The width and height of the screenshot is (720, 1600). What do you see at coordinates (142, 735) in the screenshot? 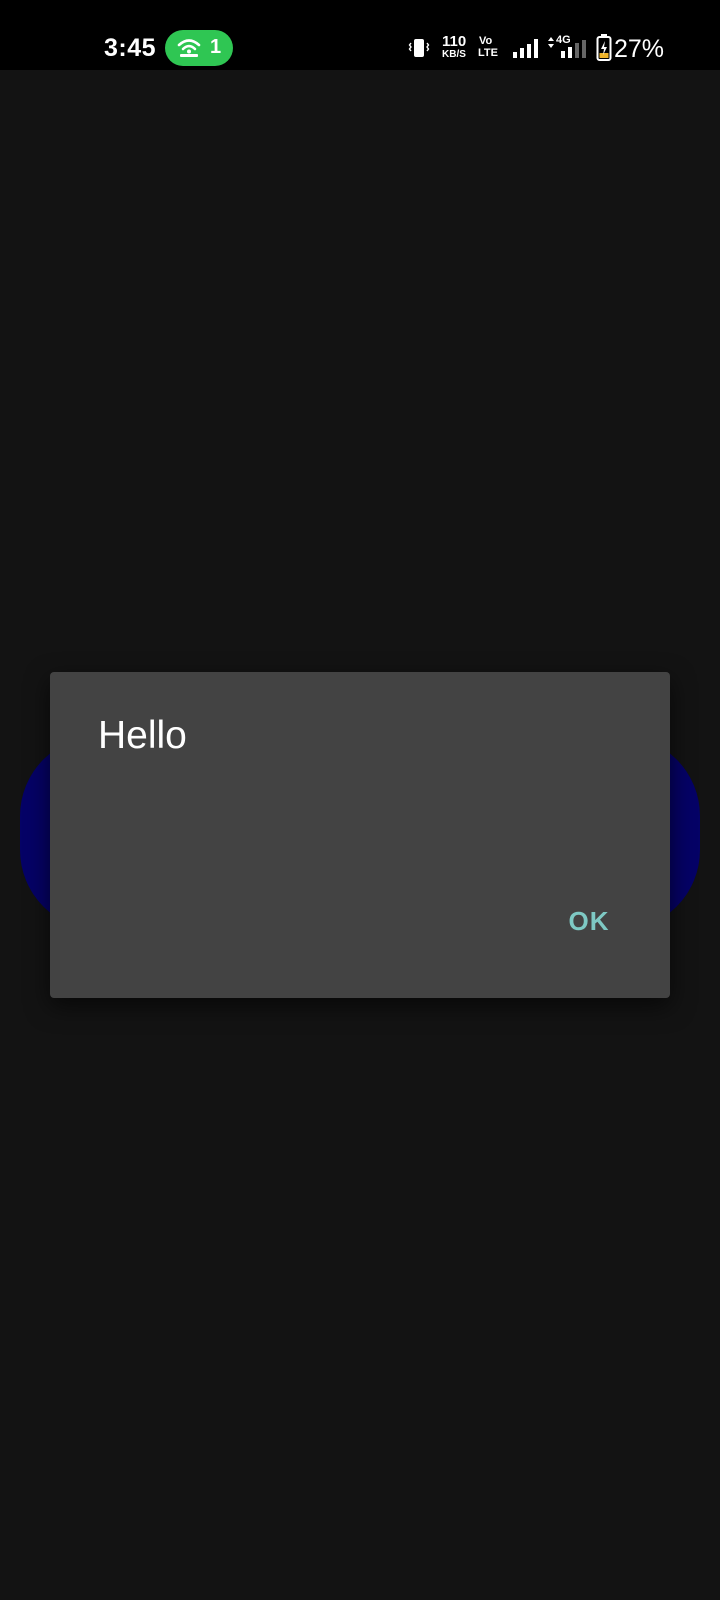
I see `dialog-title: Hello` at bounding box center [142, 735].